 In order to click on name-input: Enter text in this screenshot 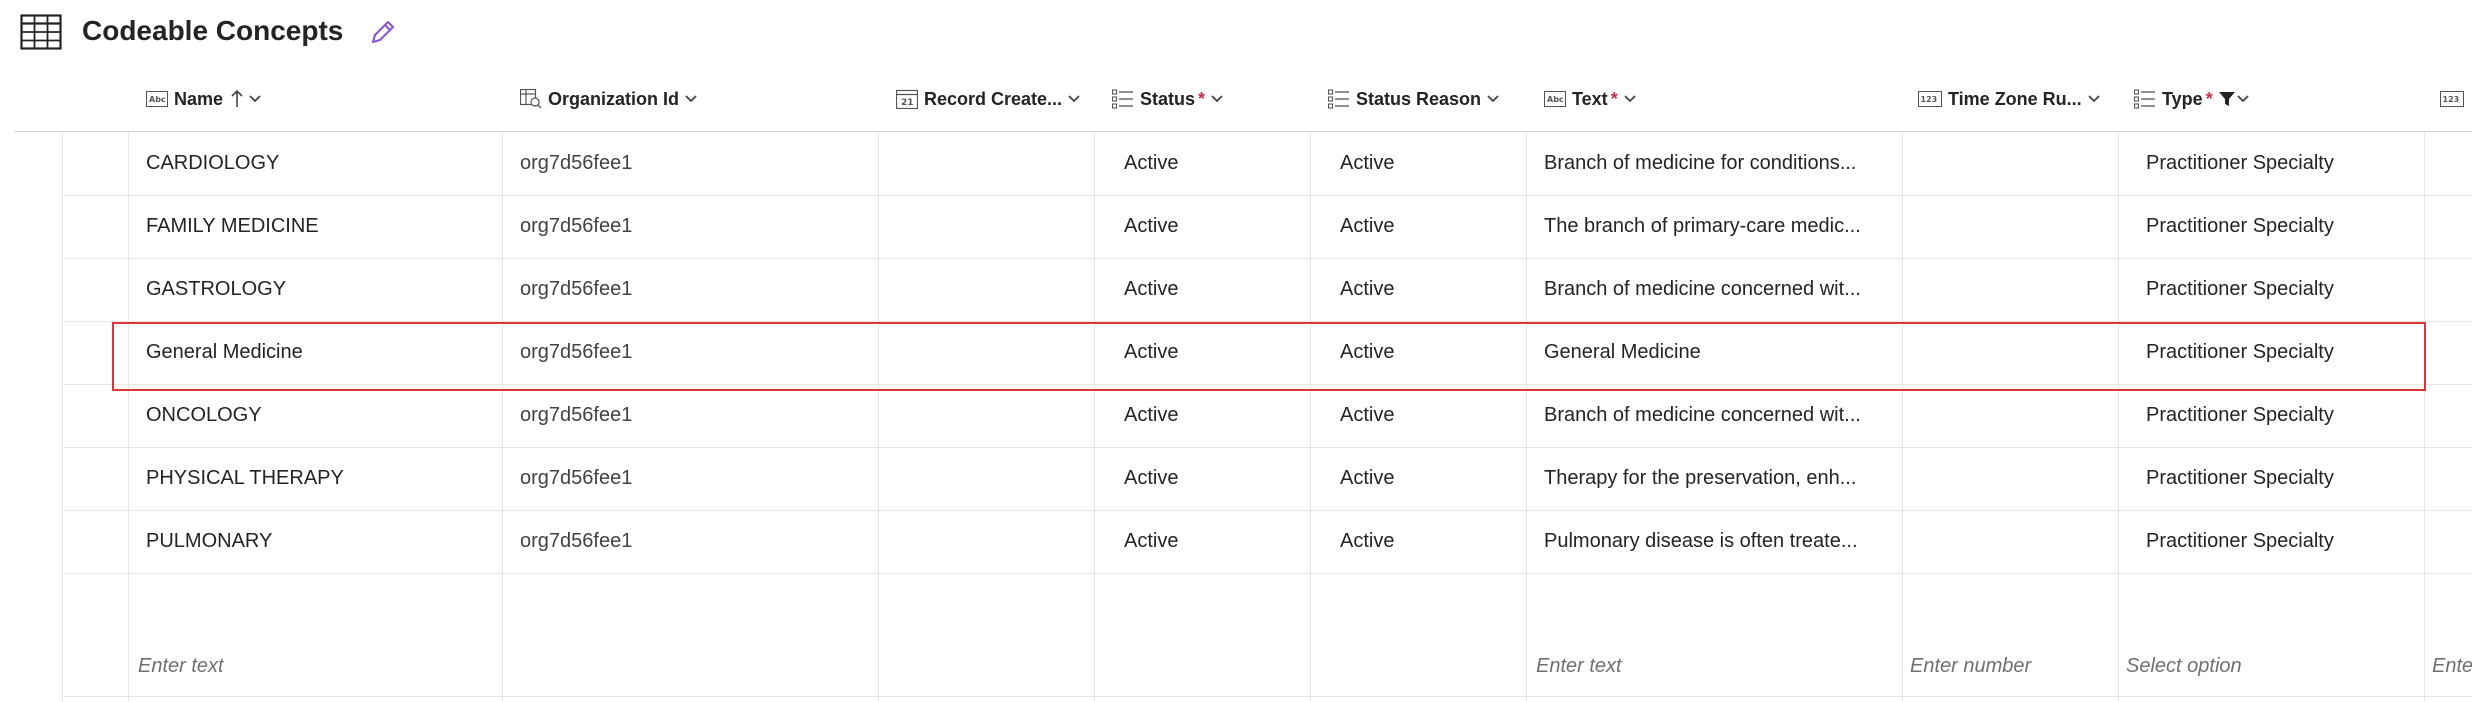, I will do `click(318, 666)`.